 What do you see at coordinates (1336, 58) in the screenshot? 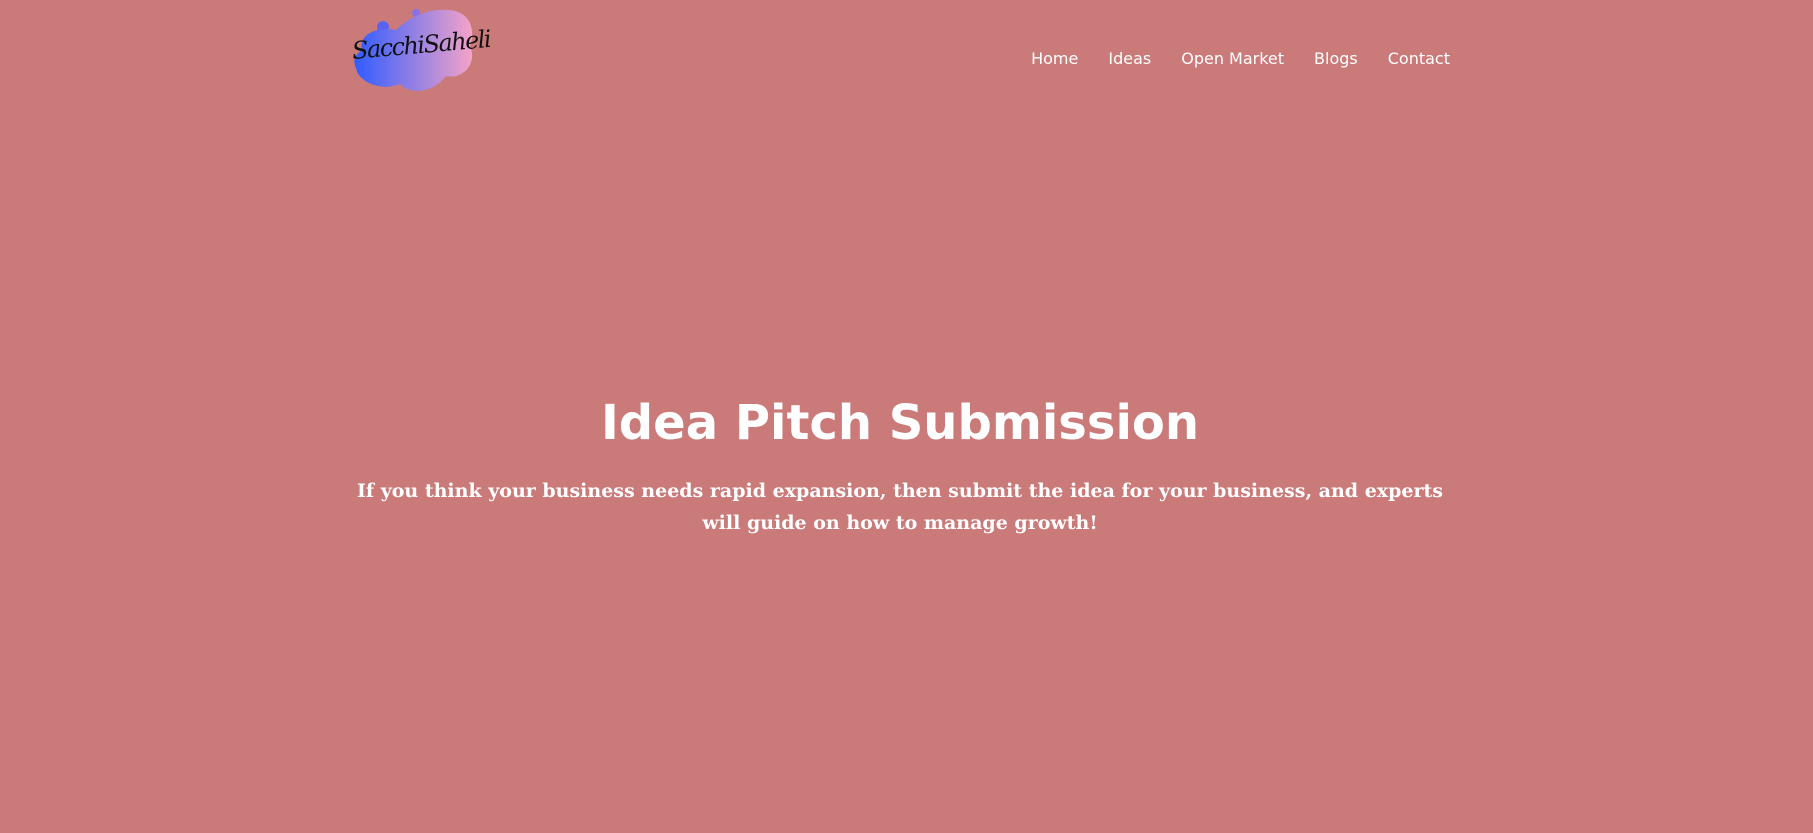
I see `nav-blogs-link: Blogs` at bounding box center [1336, 58].